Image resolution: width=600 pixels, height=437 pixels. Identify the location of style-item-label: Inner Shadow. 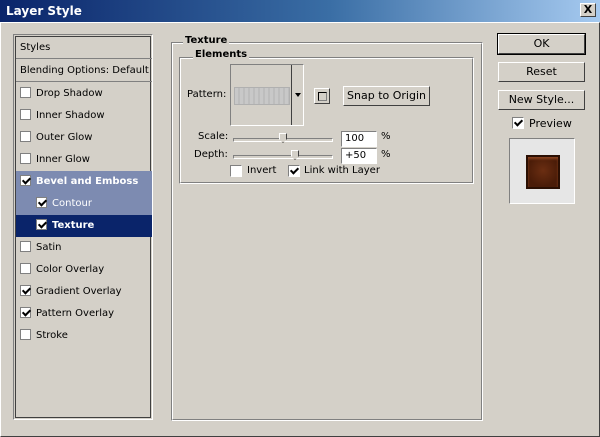
(70, 115).